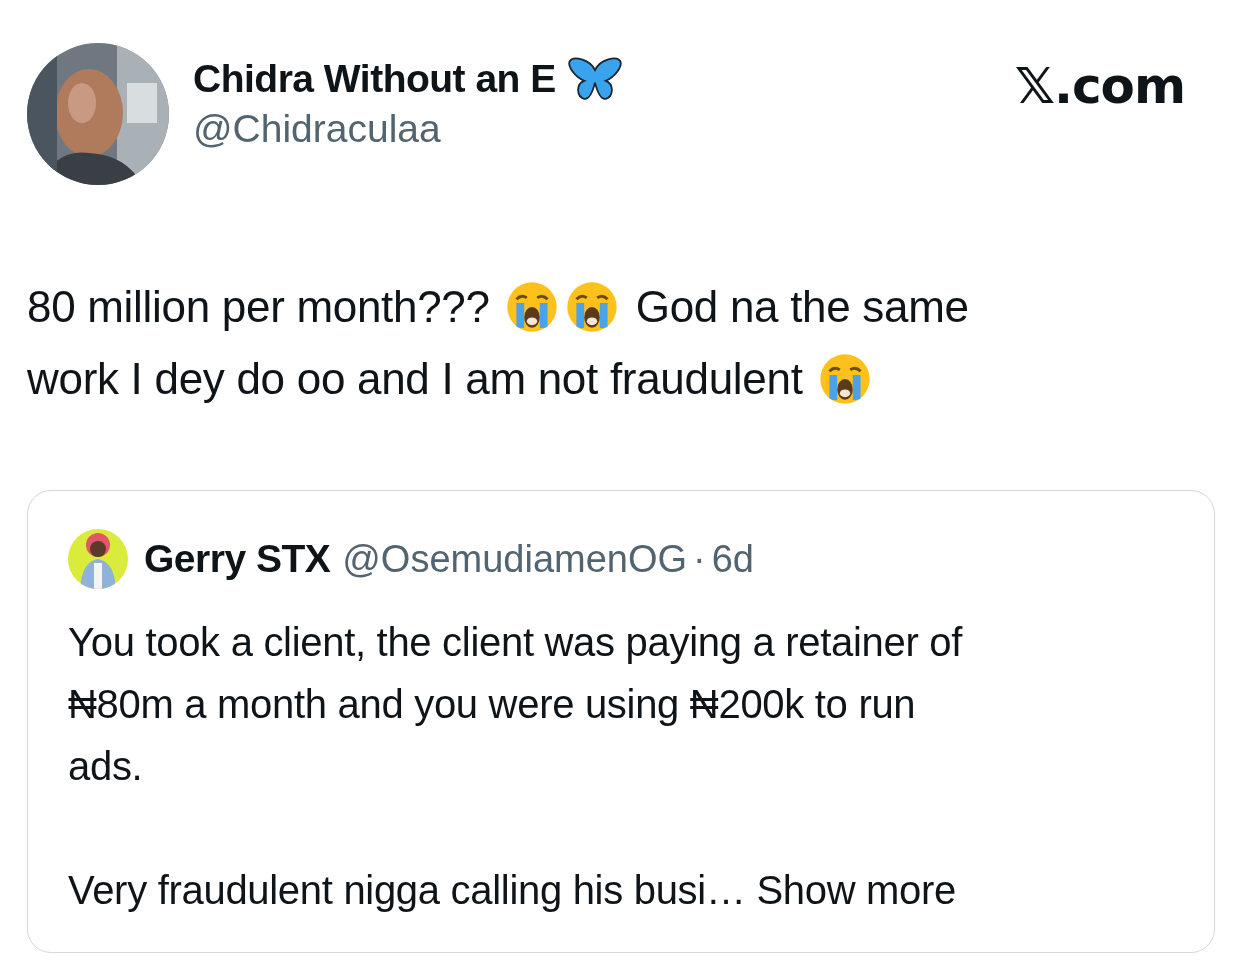 This screenshot has width=1242, height=972. Describe the element at coordinates (258, 307) in the screenshot. I see `tweet-text: 80 million per month???` at that location.